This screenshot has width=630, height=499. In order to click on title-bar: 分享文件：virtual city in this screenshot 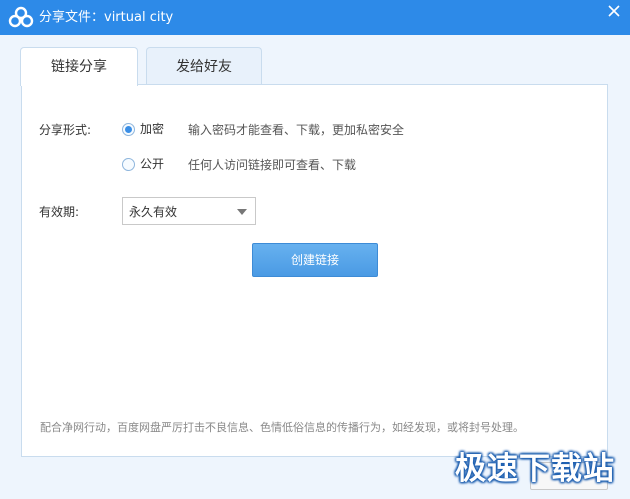, I will do `click(315, 17)`.